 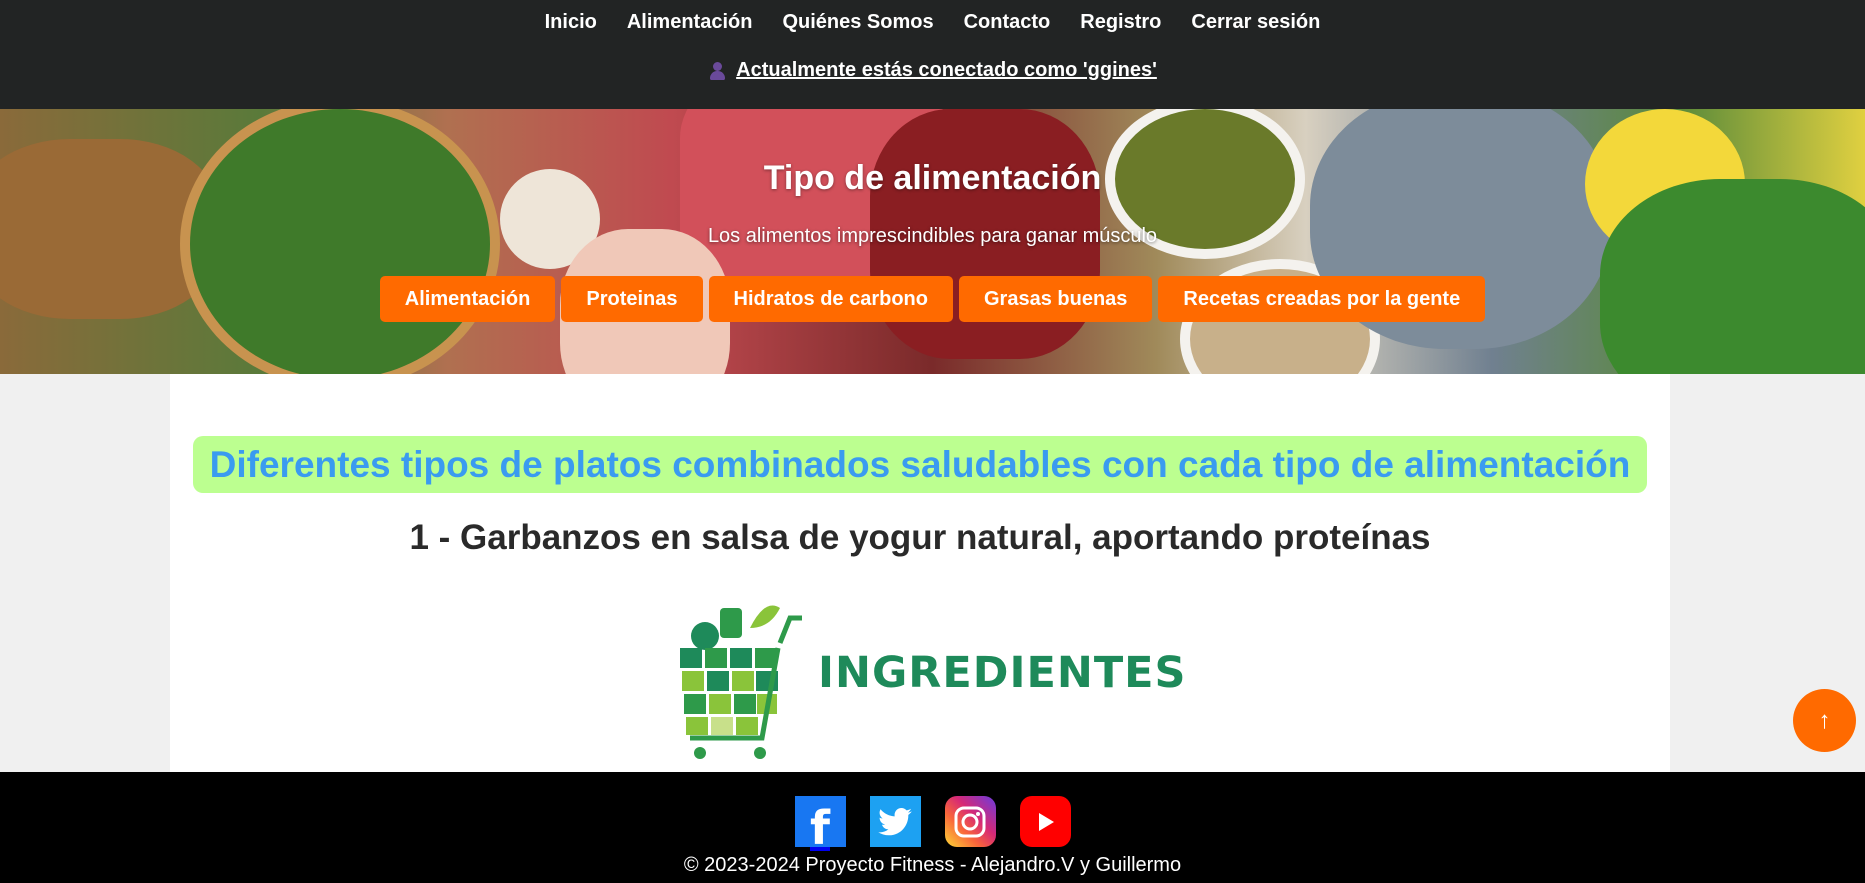 I want to click on ingredients-logo-text: INGREDIENTES, so click(x=1002, y=673).